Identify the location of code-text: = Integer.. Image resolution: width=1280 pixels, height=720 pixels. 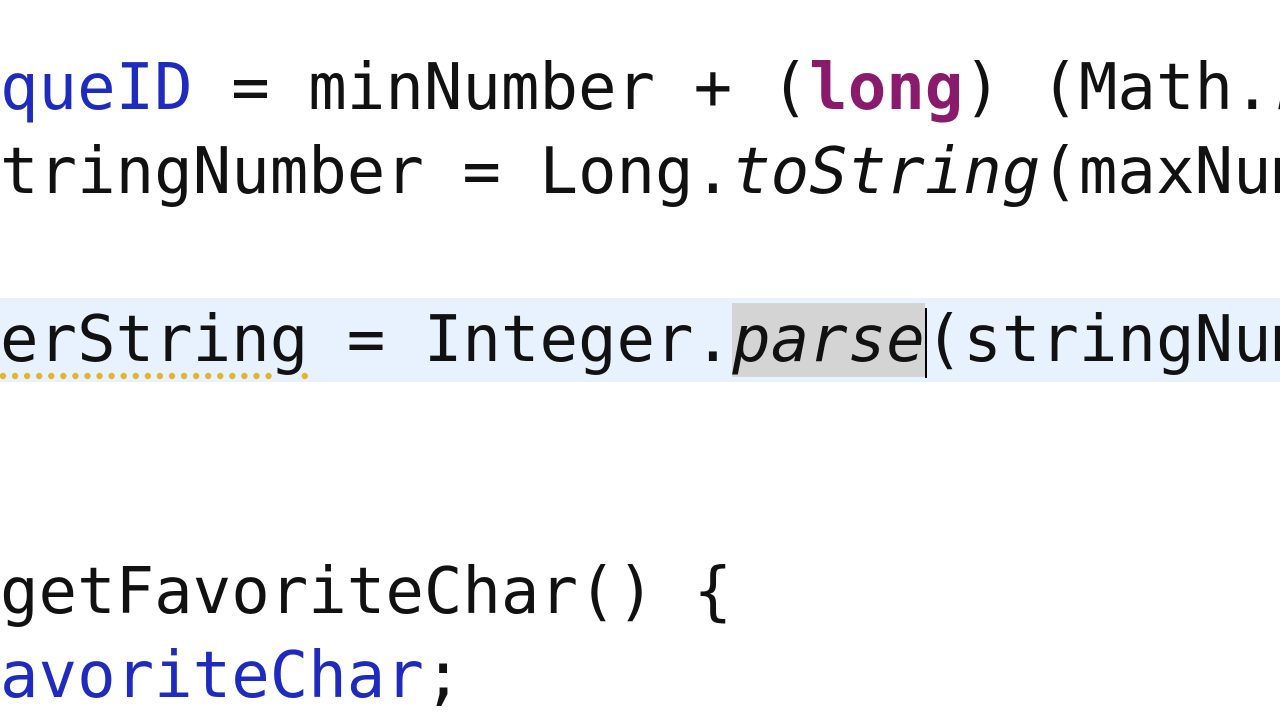
(520, 340).